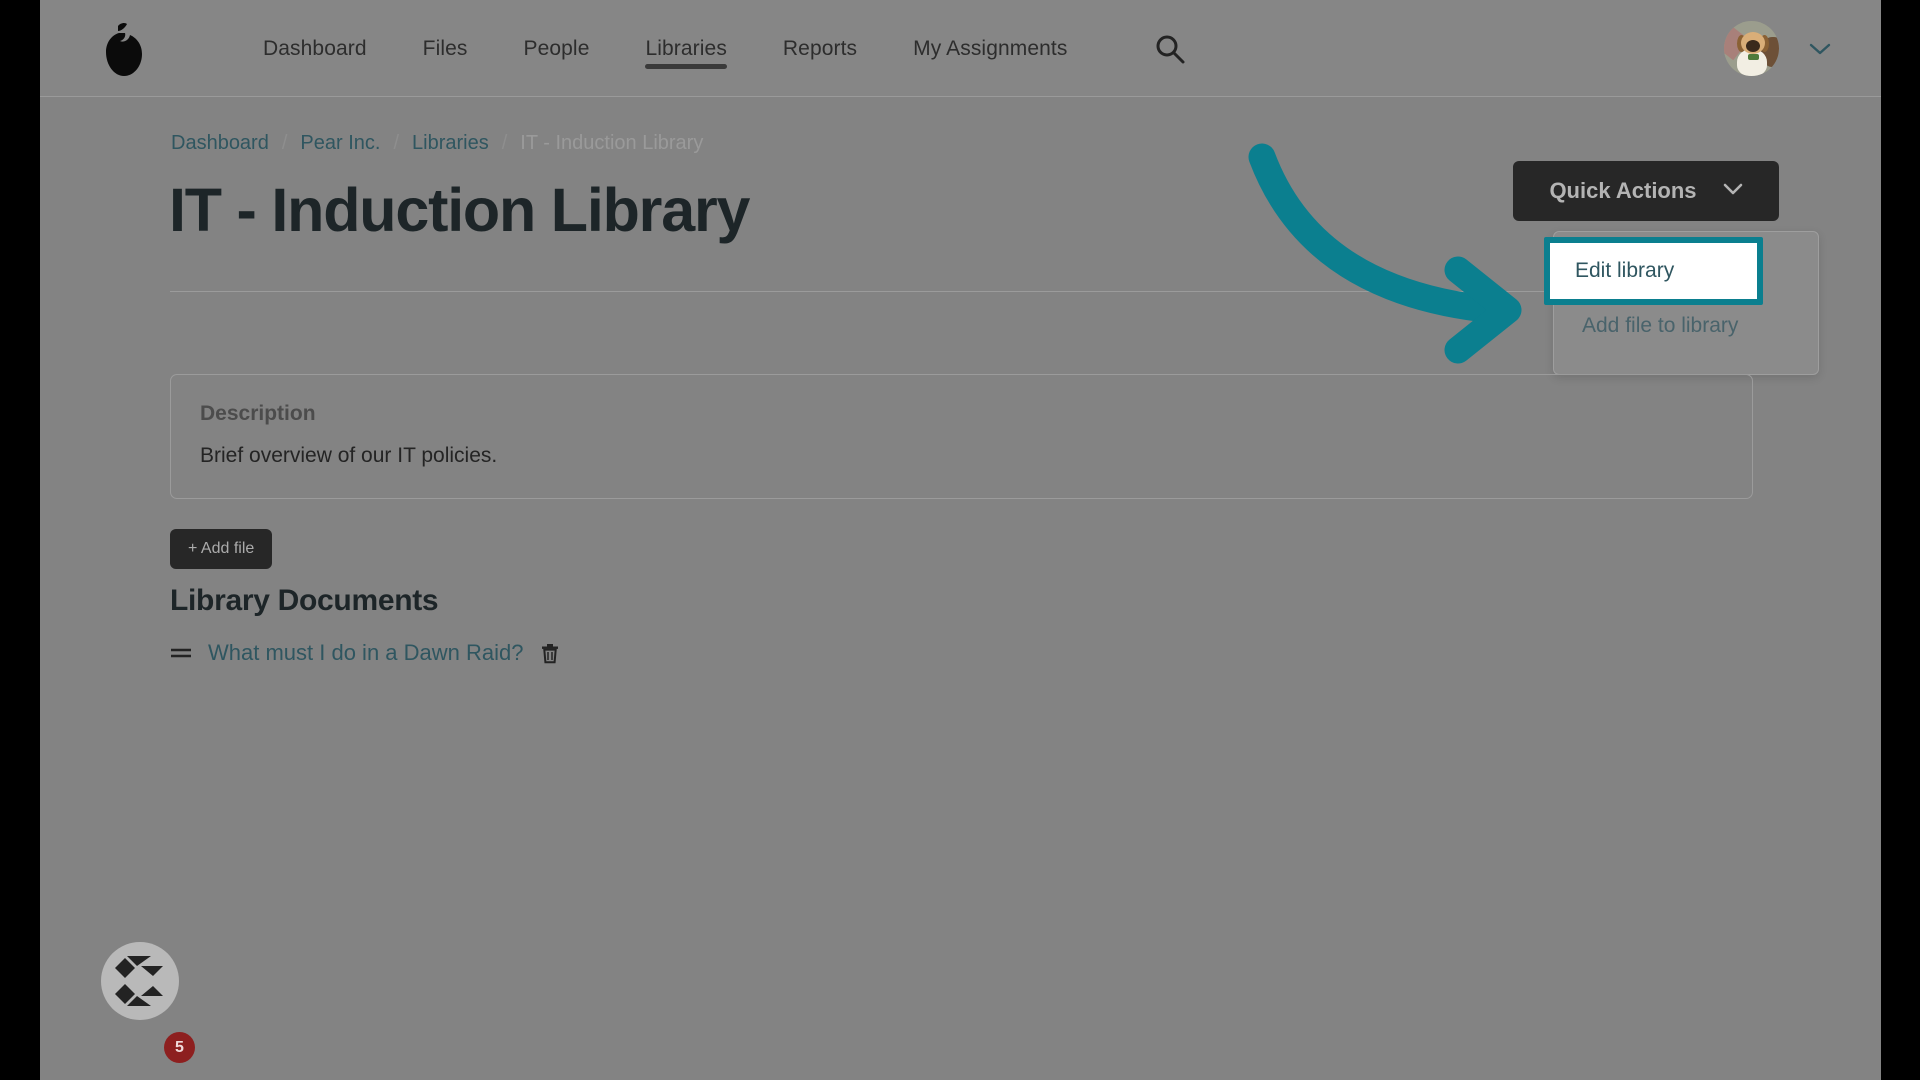 The width and height of the screenshot is (1920, 1080). What do you see at coordinates (179, 1047) in the screenshot?
I see `unread-count-badge: 5` at bounding box center [179, 1047].